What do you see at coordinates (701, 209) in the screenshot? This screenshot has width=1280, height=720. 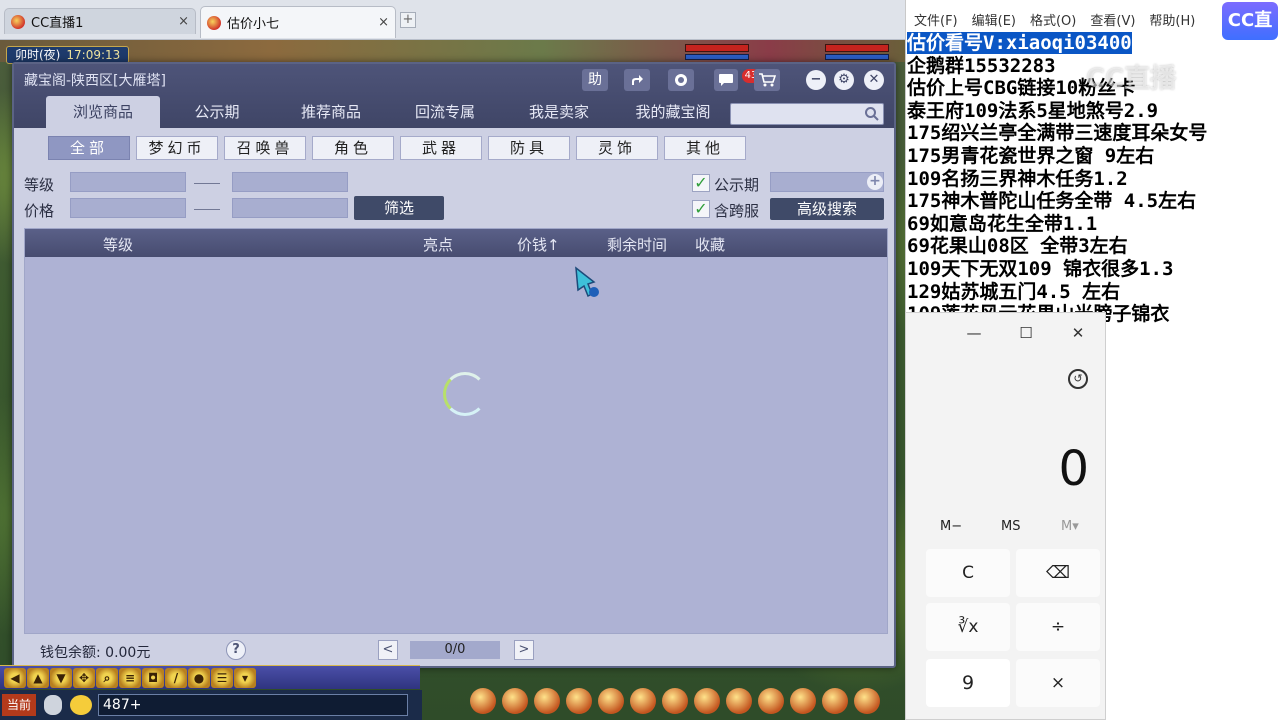 I see `cross-server-checkbox: ✓` at bounding box center [701, 209].